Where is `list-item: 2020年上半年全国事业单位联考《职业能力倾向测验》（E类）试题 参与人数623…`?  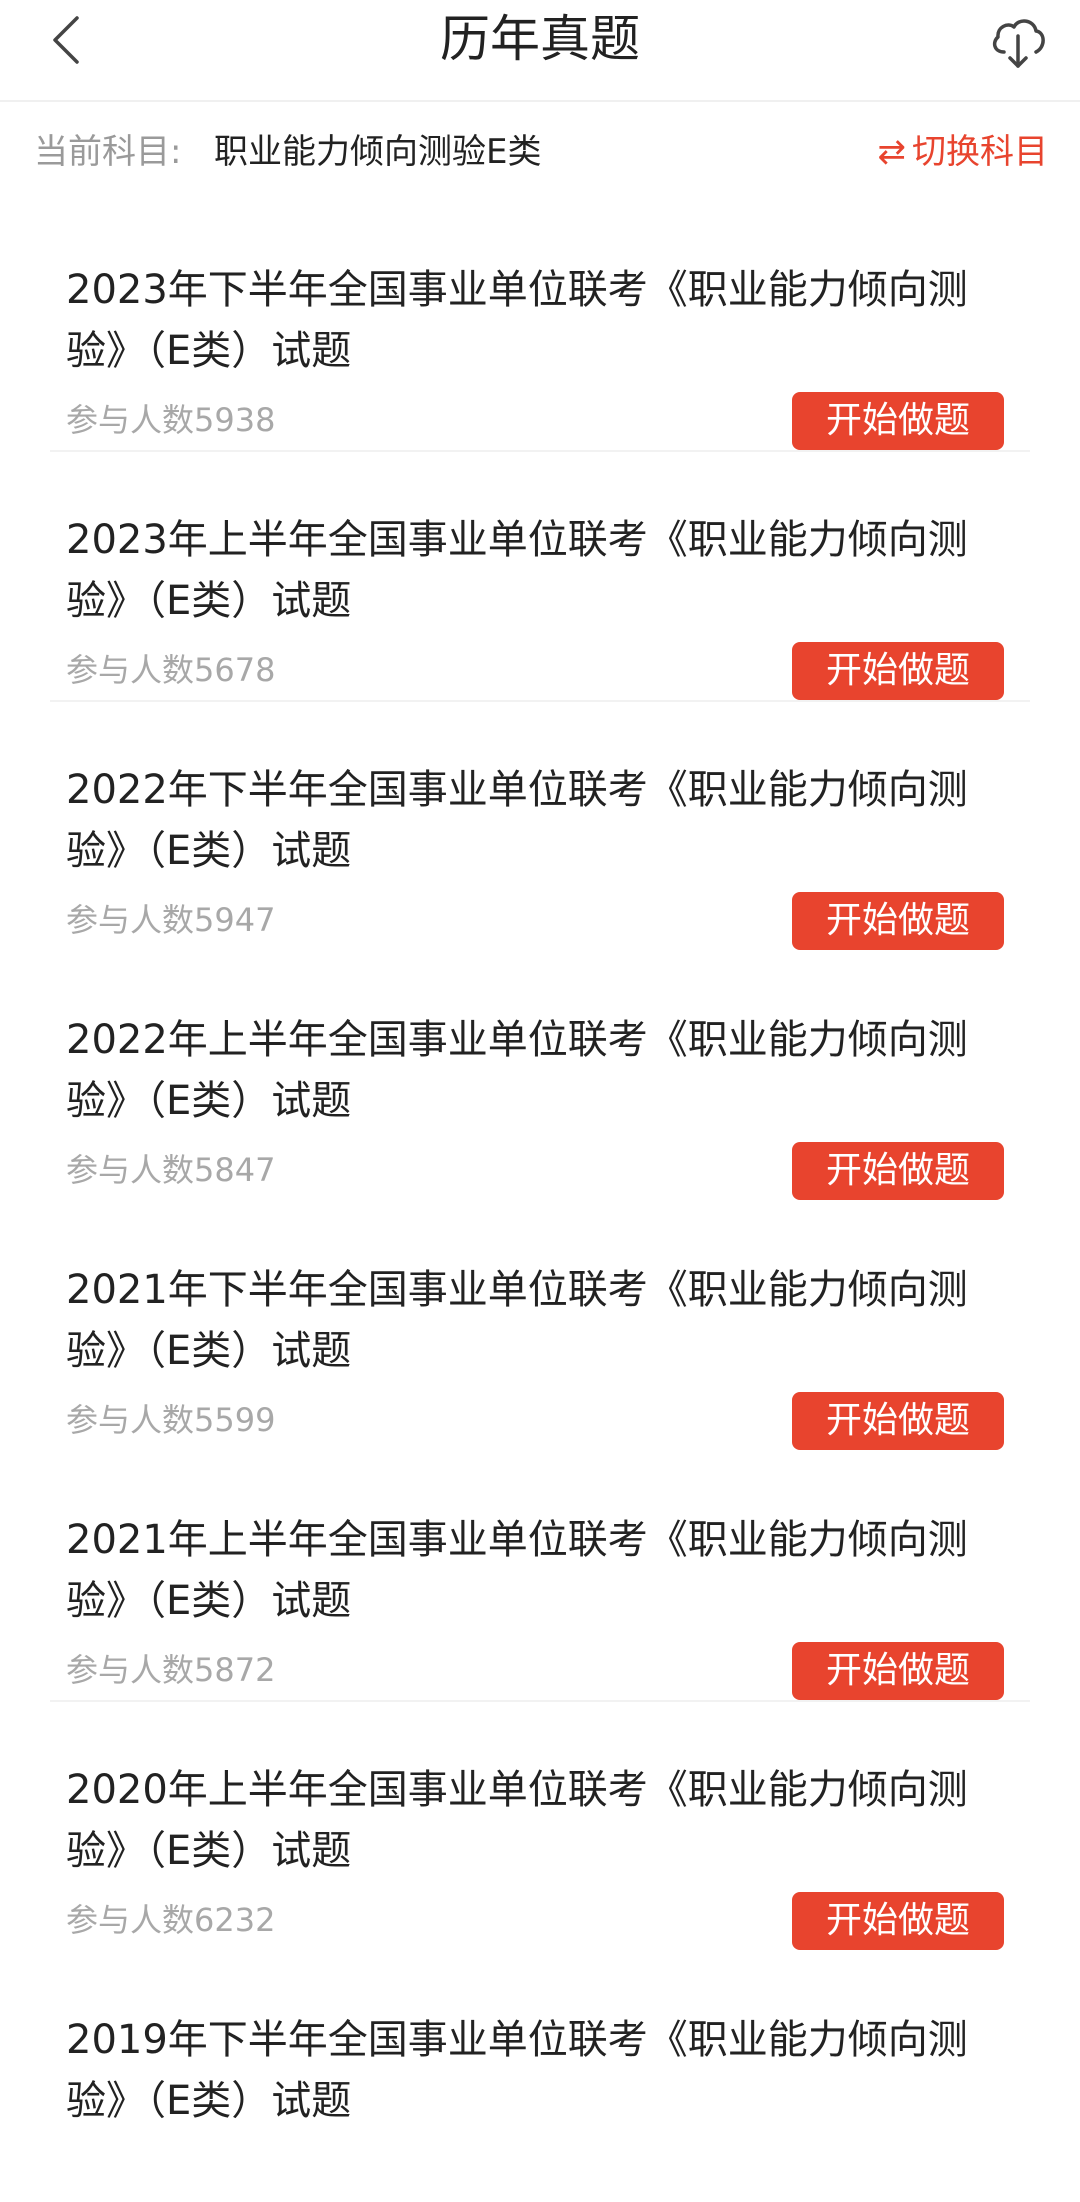
list-item: 2020年上半年全国事业单位联考《职业能力倾向测验》（E类）试题 参与人数623… is located at coordinates (540, 1827).